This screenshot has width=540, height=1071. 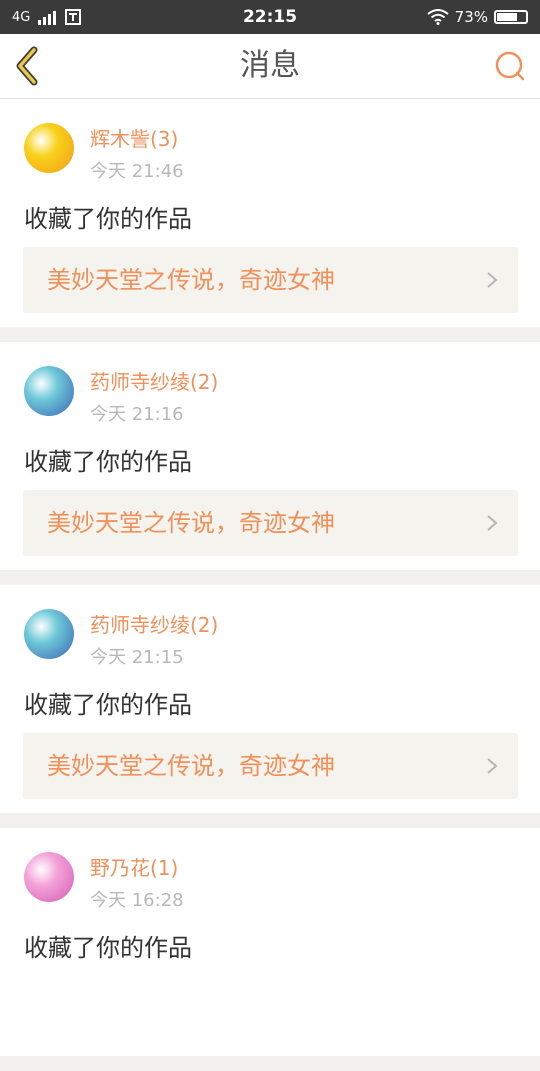 I want to click on search-button, so click(x=510, y=66).